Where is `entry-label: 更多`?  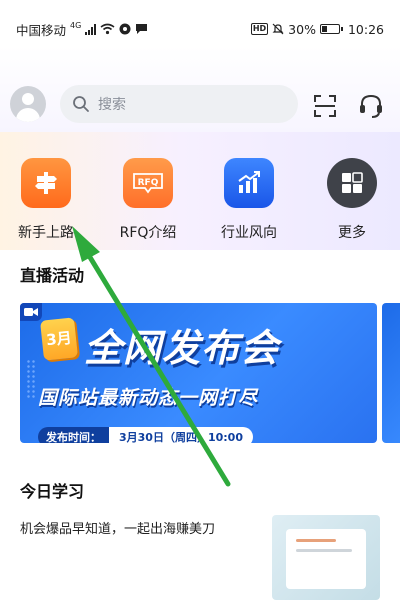
entry-label: 更多 is located at coordinates (352, 233).